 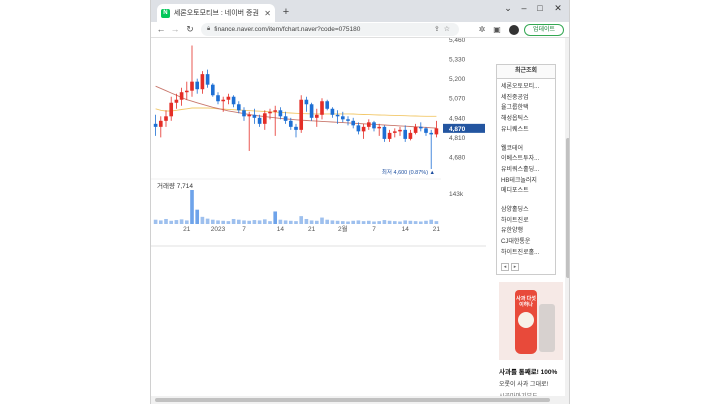 I want to click on vertical-scrollbar, so click(x=567, y=221).